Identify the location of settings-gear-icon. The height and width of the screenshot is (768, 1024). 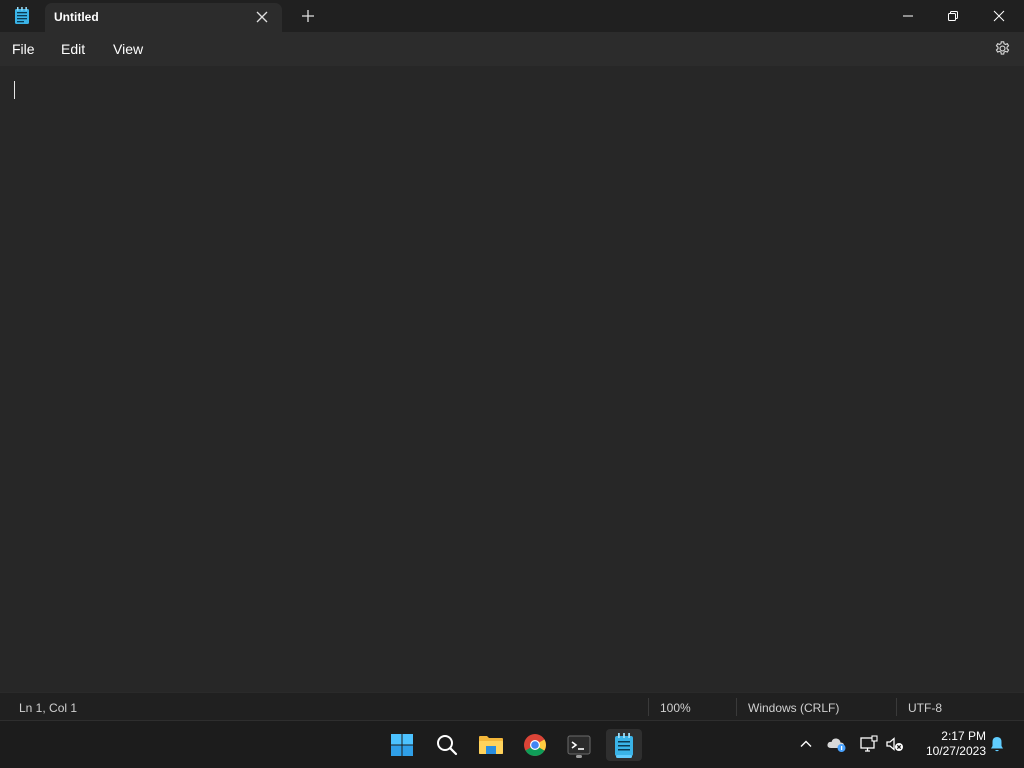
(1002, 48).